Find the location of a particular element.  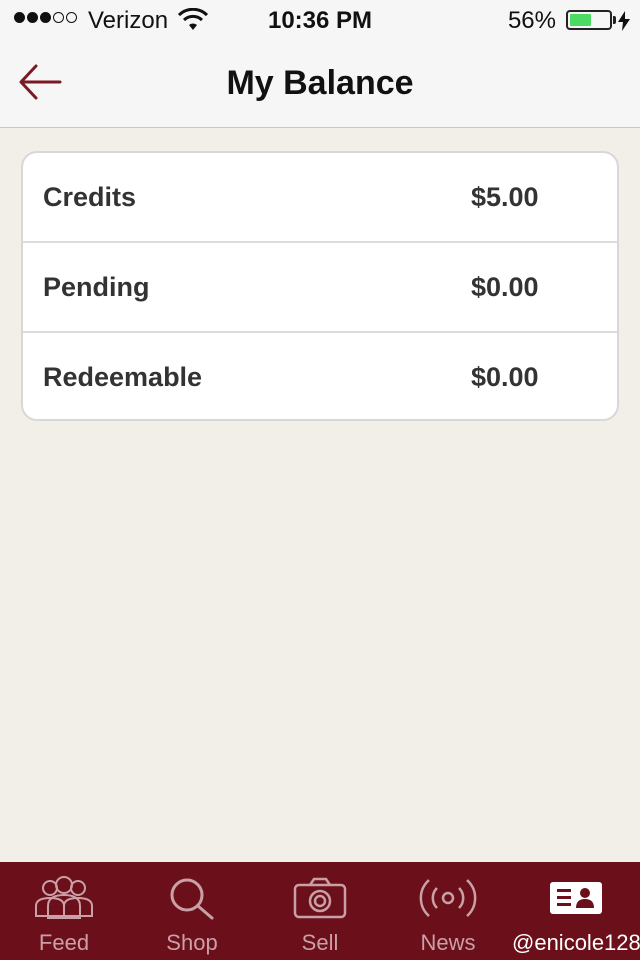

search-icon is located at coordinates (192, 901).